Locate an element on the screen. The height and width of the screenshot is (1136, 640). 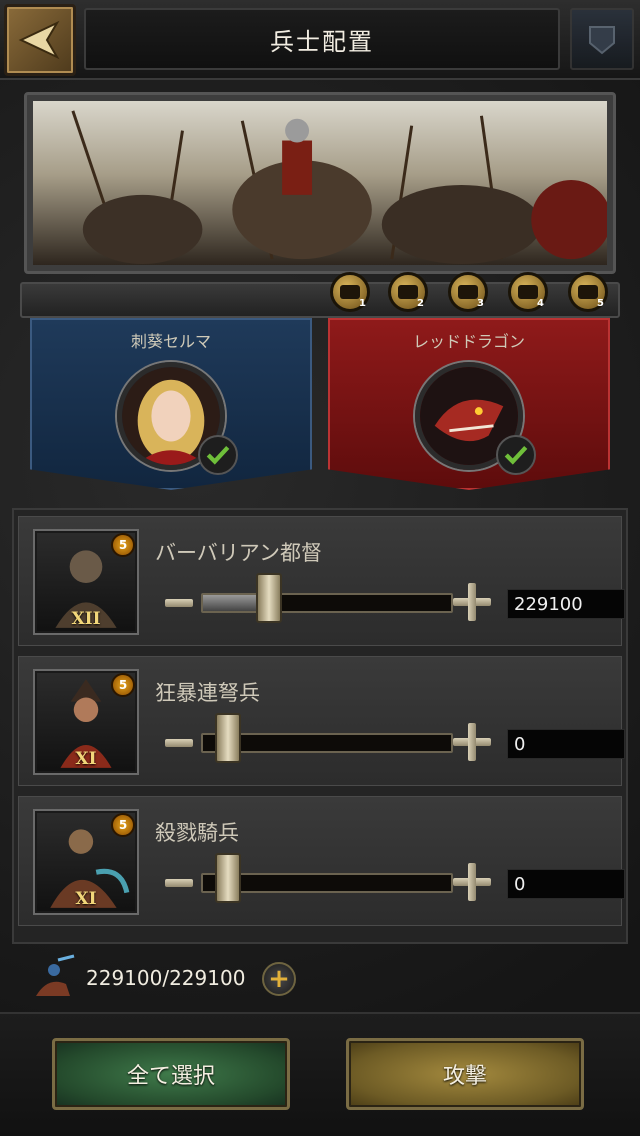
plus-icon: + is located at coordinates (279, 979).